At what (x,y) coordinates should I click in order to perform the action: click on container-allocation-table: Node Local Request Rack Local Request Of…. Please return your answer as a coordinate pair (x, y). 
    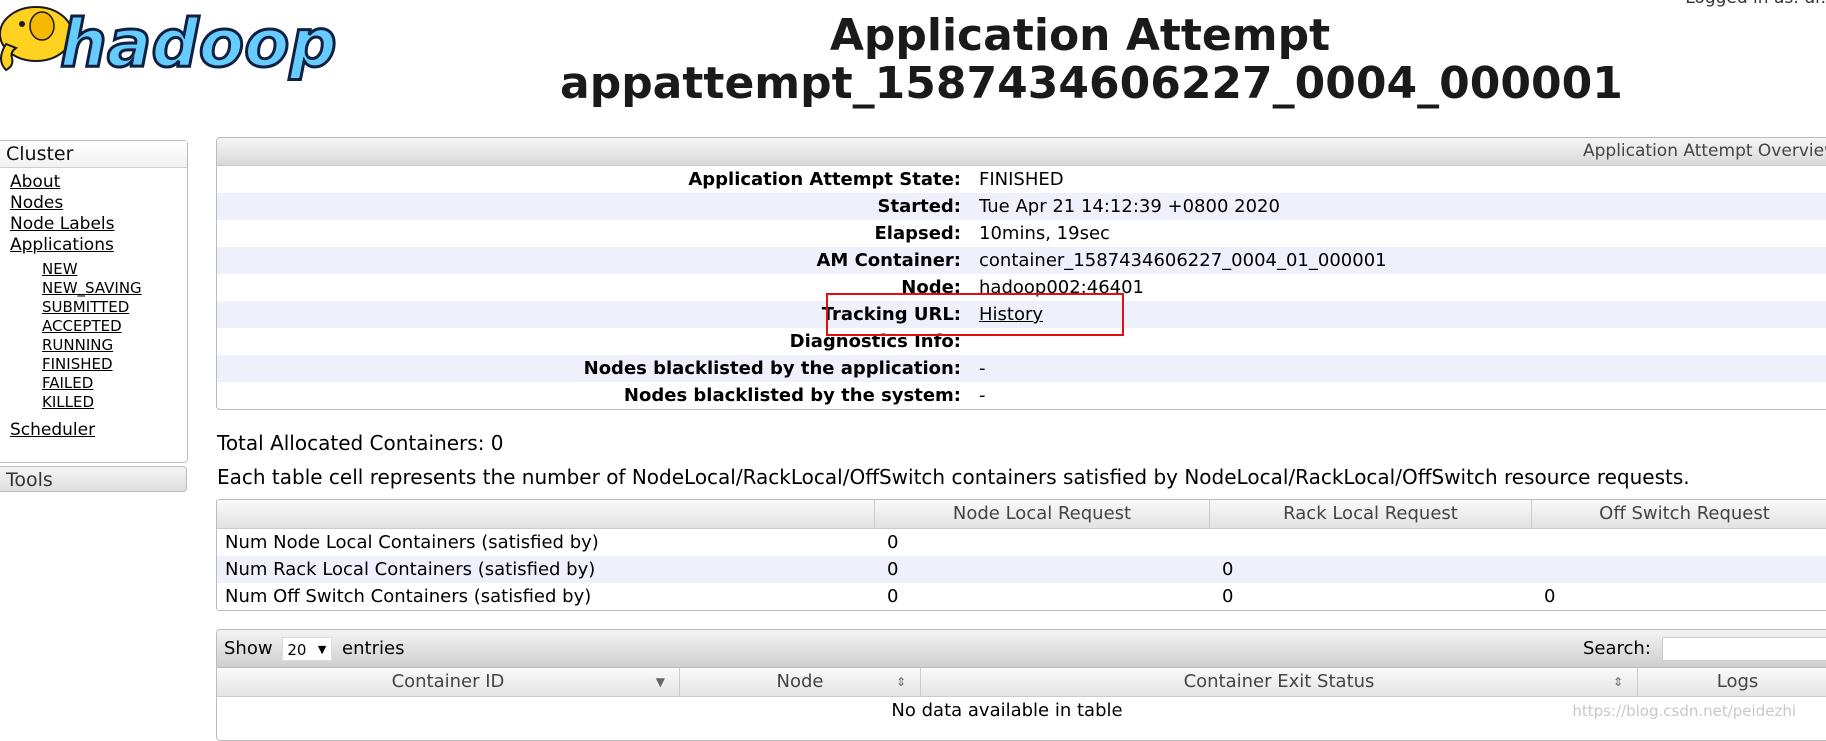
    Looking at the image, I should click on (1021, 555).